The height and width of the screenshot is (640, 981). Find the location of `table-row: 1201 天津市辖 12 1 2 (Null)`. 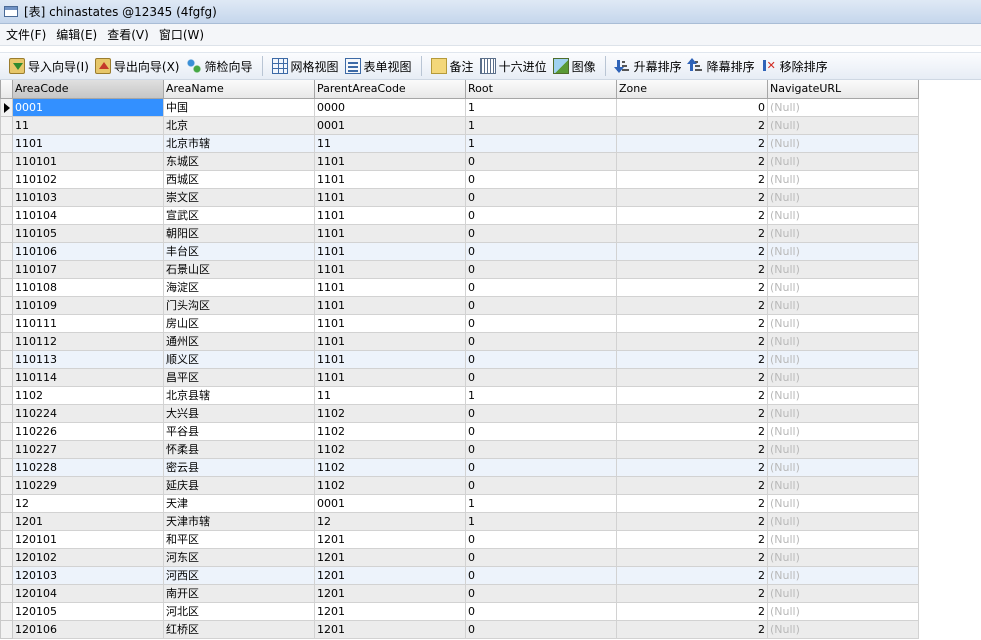

table-row: 1201 天津市辖 12 1 2 (Null) is located at coordinates (459, 521).